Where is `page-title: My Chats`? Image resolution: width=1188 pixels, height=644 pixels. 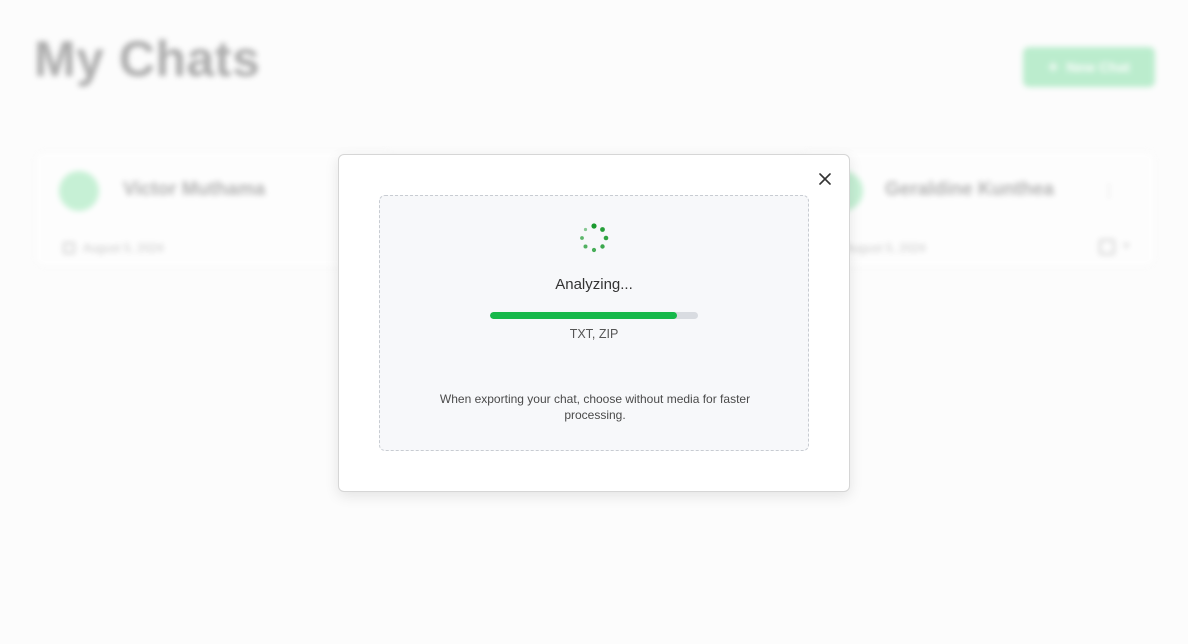 page-title: My Chats is located at coordinates (147, 59).